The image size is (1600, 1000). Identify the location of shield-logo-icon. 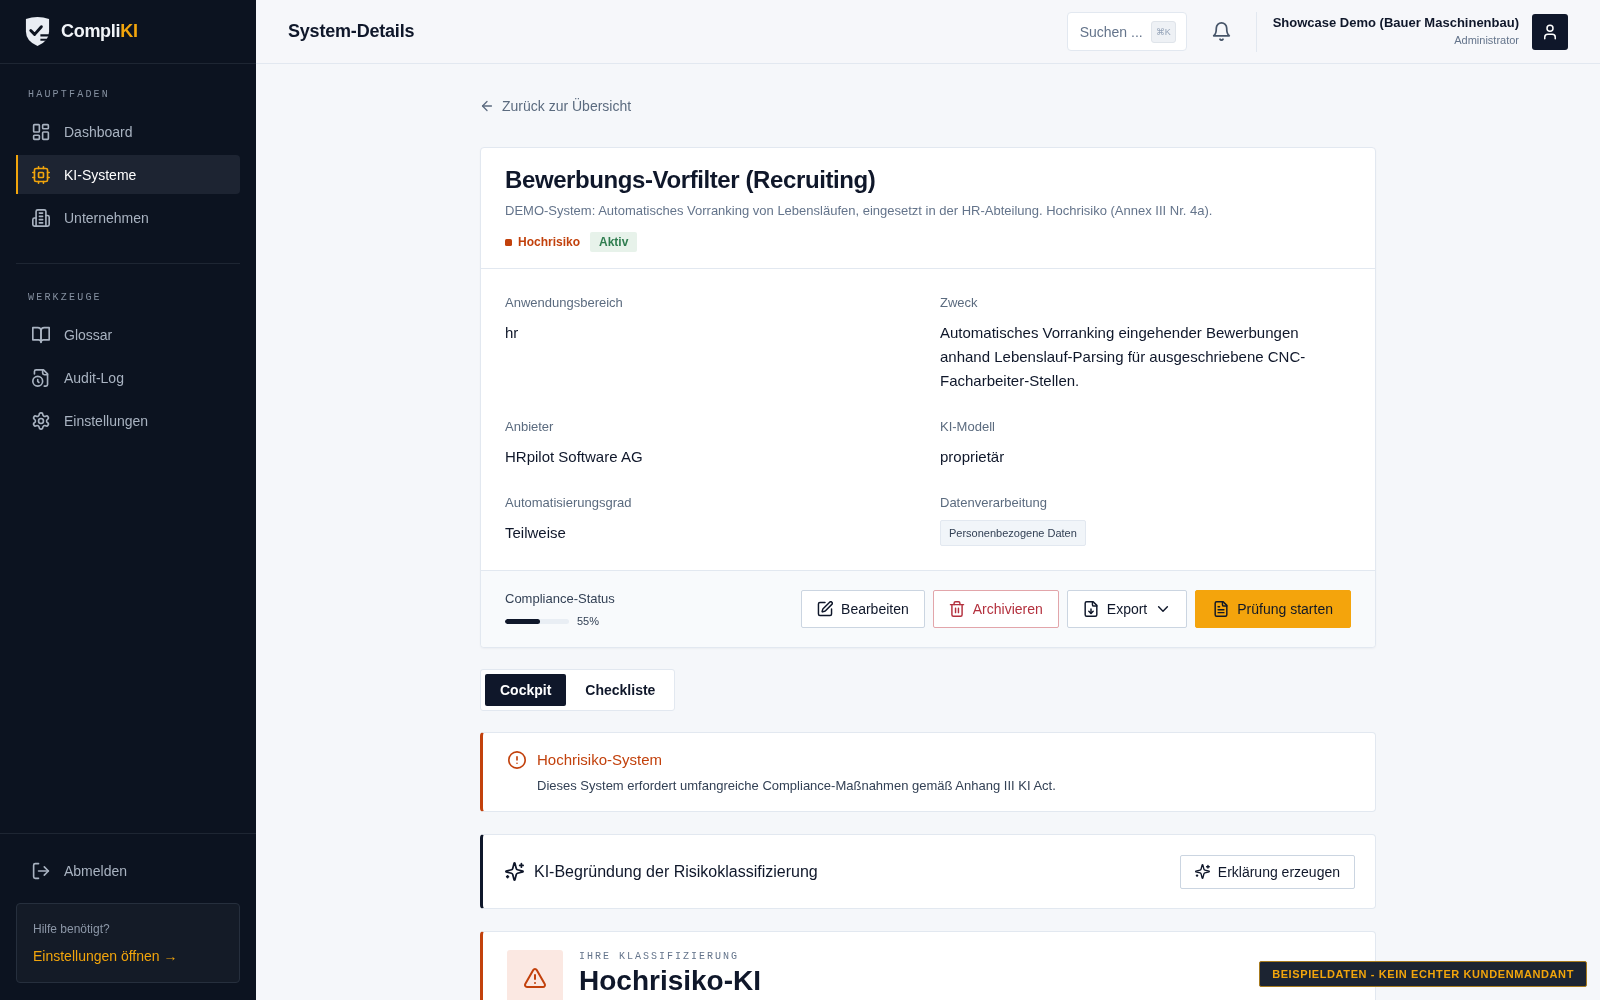
(37, 31).